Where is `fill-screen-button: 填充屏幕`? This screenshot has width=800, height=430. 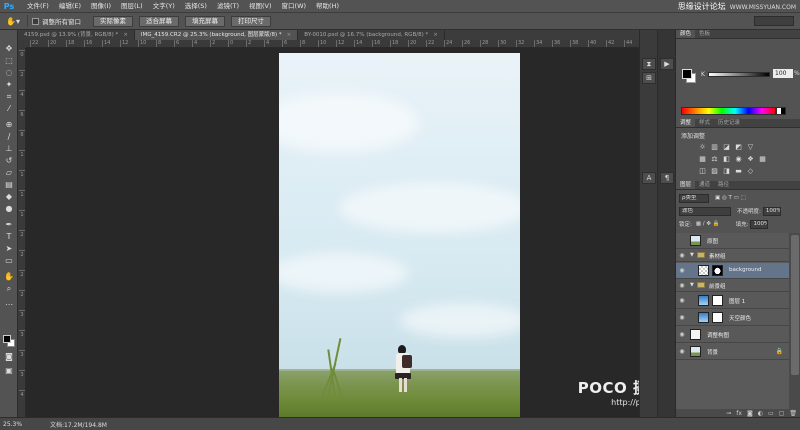
fill-screen-button: 填充屏幕 is located at coordinates (205, 21).